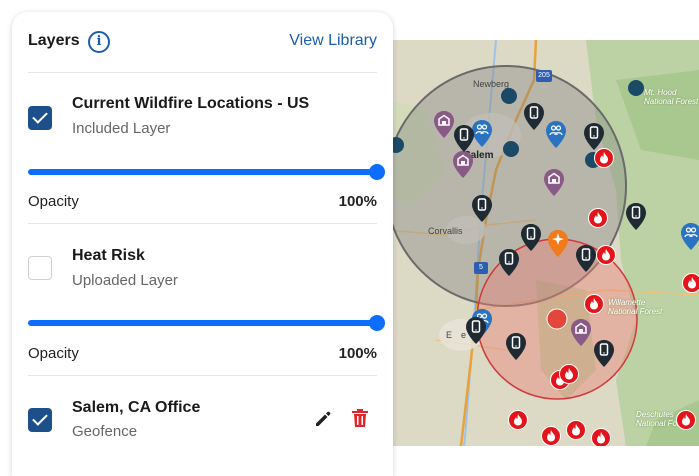  What do you see at coordinates (125, 280) in the screenshot?
I see `layer-type: Uploaded Layer` at bounding box center [125, 280].